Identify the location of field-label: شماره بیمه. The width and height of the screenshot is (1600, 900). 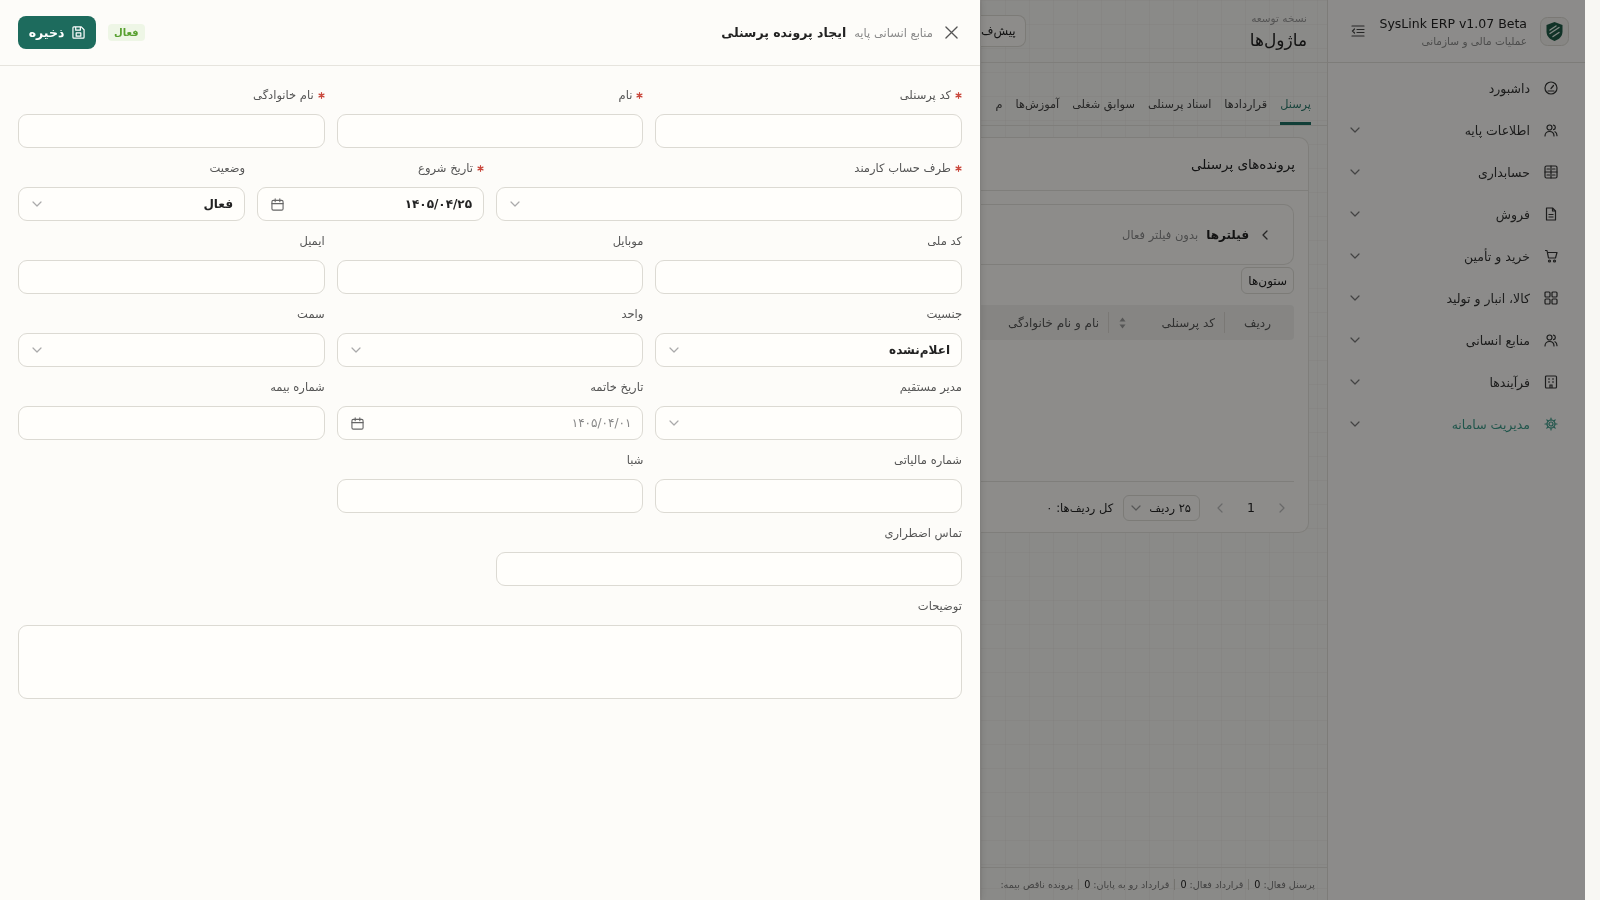
(297, 387).